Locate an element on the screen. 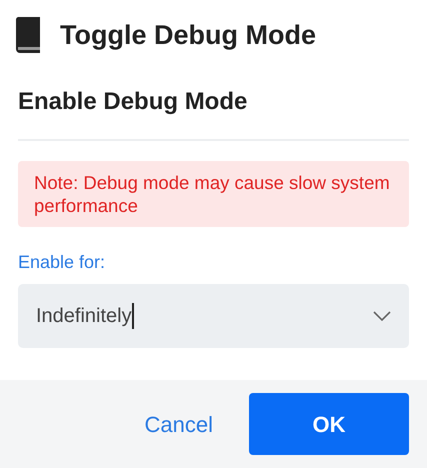  chevron-down-icon is located at coordinates (382, 315).